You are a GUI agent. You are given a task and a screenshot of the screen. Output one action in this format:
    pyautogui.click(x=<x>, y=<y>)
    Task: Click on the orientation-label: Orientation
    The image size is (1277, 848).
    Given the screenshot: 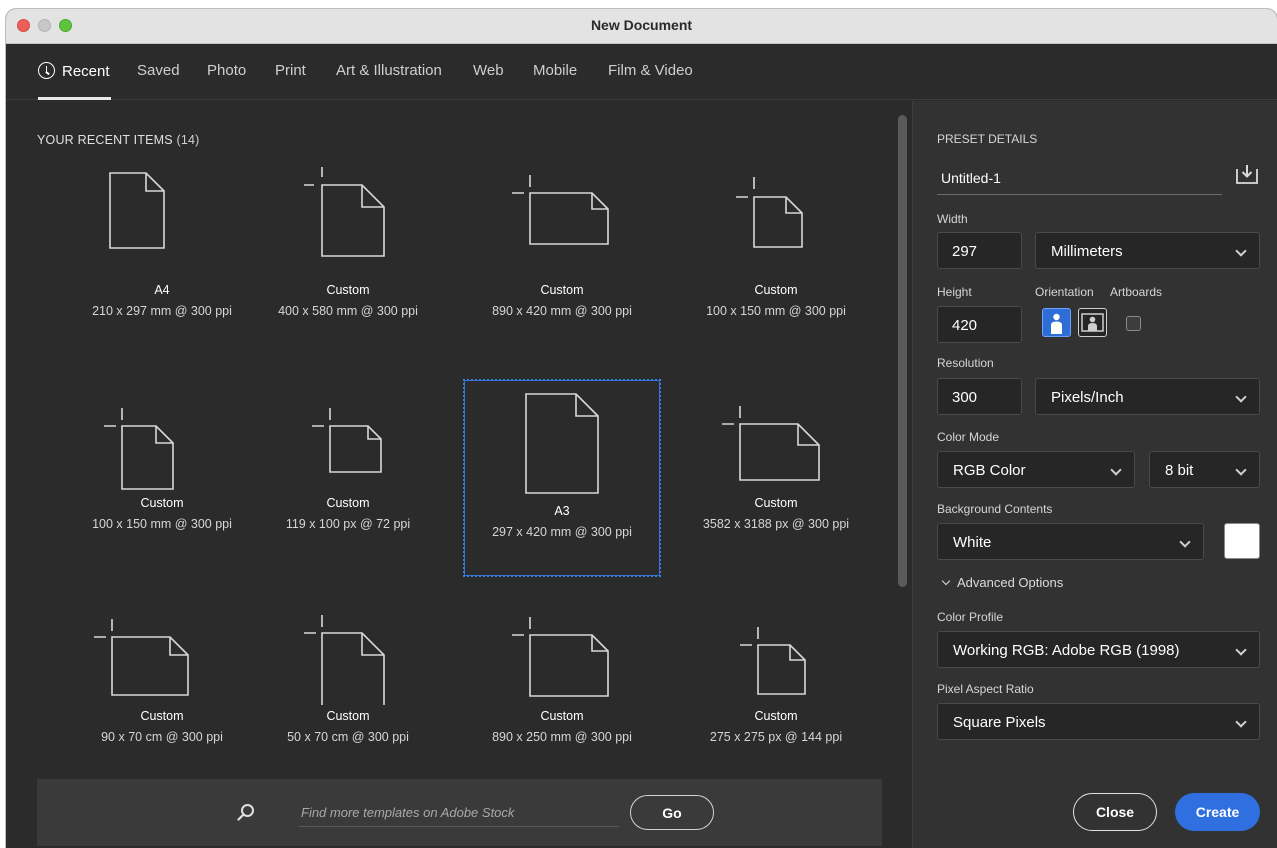 What is the action you would take?
    pyautogui.click(x=1064, y=292)
    